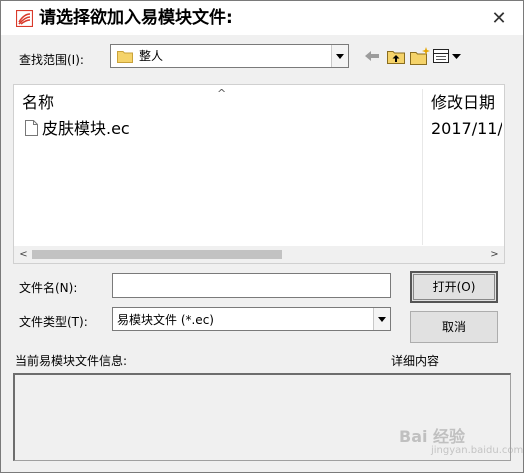 The height and width of the screenshot is (473, 524). What do you see at coordinates (432, 436) in the screenshot?
I see `watermark-text: Bai 经验` at bounding box center [432, 436].